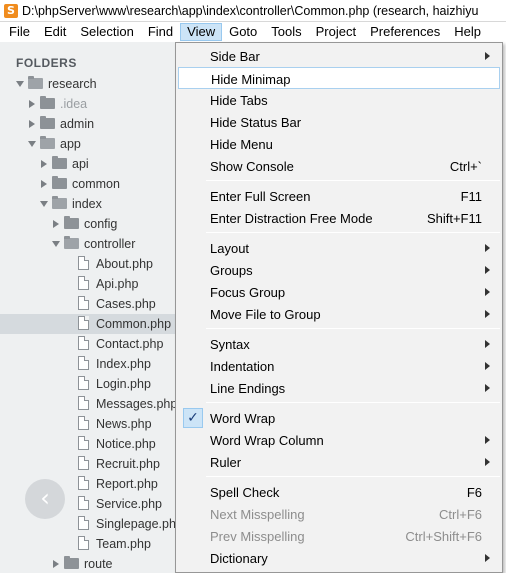 The height and width of the screenshot is (573, 506). Describe the element at coordinates (88, 244) in the screenshot. I see `tree-folder-controller: controller` at that location.